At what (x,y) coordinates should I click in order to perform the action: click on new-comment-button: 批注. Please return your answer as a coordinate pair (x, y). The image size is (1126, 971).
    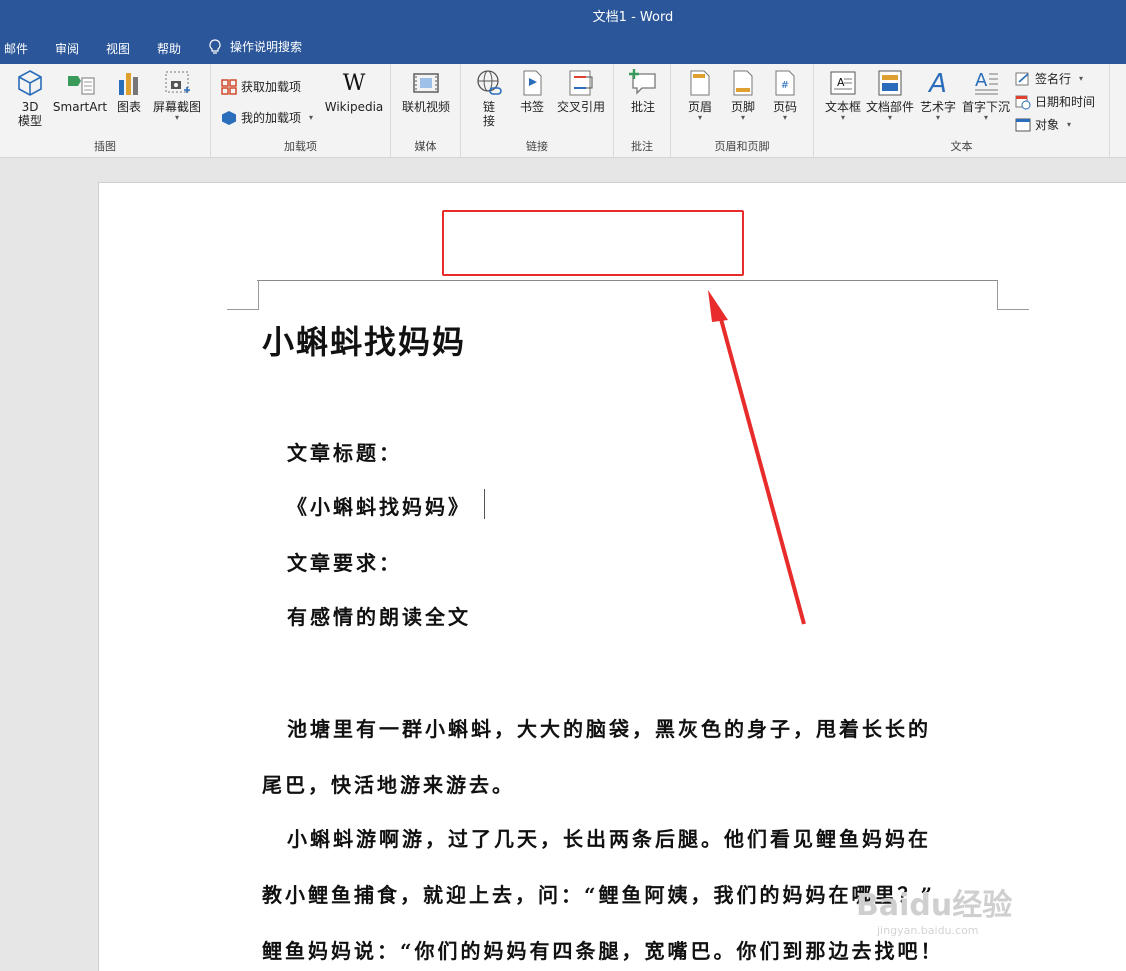
    Looking at the image, I should click on (643, 91).